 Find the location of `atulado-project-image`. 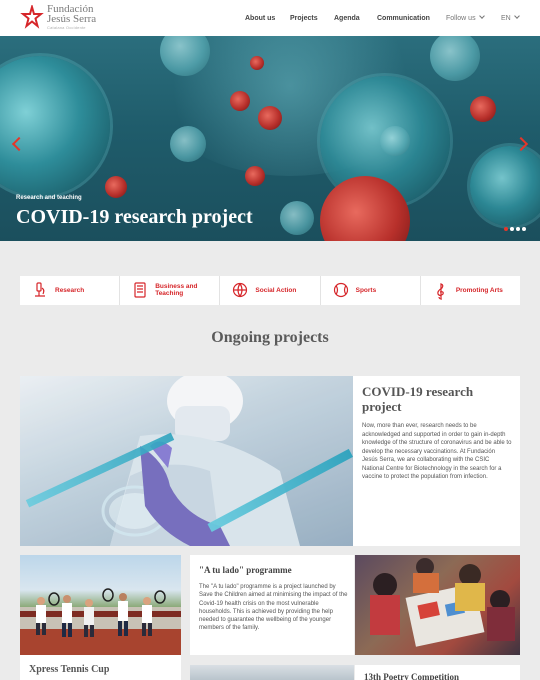

atulado-project-image is located at coordinates (437, 605).